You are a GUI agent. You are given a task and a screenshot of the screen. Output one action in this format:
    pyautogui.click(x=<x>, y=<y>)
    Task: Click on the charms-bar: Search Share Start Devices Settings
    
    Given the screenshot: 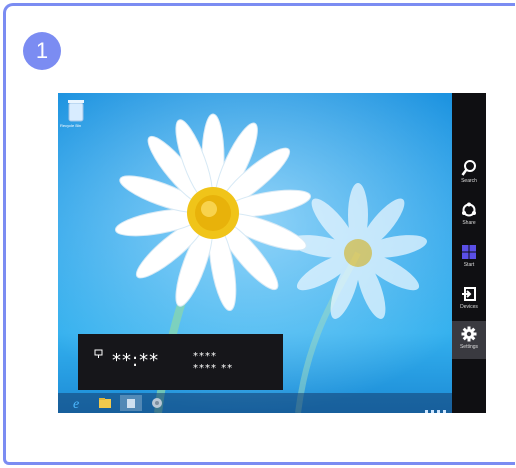 What is the action you would take?
    pyautogui.click(x=469, y=253)
    